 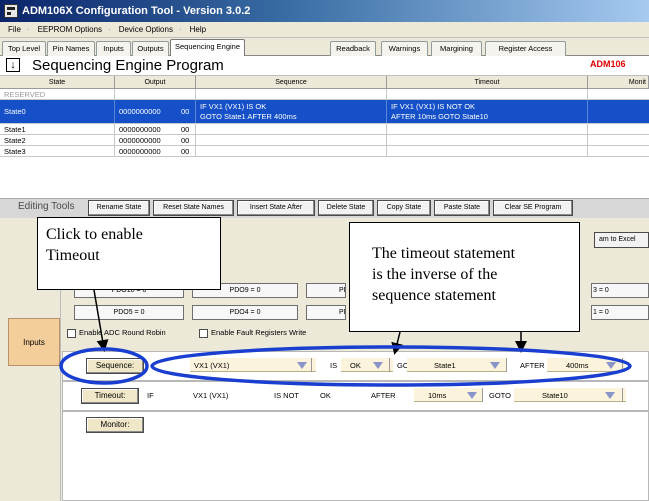 I want to click on timeout-line-1: IF VX1 (VX1) IS NOT OK, so click(x=433, y=106).